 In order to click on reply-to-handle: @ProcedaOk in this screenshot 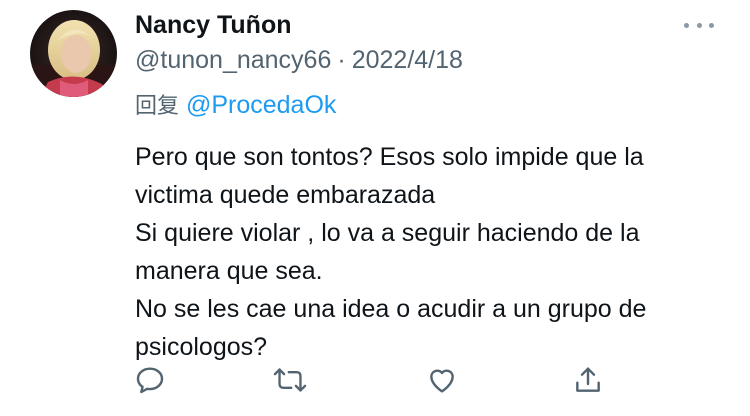, I will do `click(261, 105)`.